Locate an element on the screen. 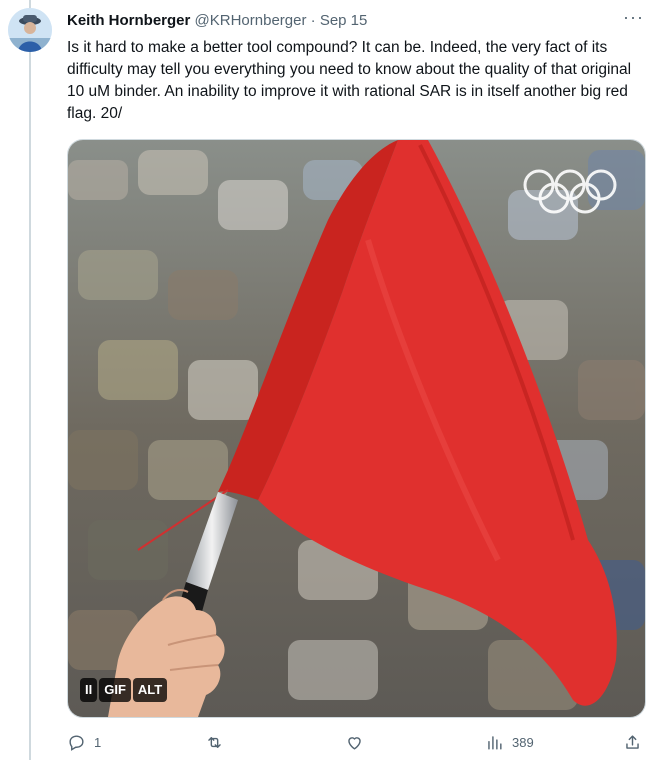 The width and height of the screenshot is (660, 760). avatar-image is located at coordinates (30, 30).